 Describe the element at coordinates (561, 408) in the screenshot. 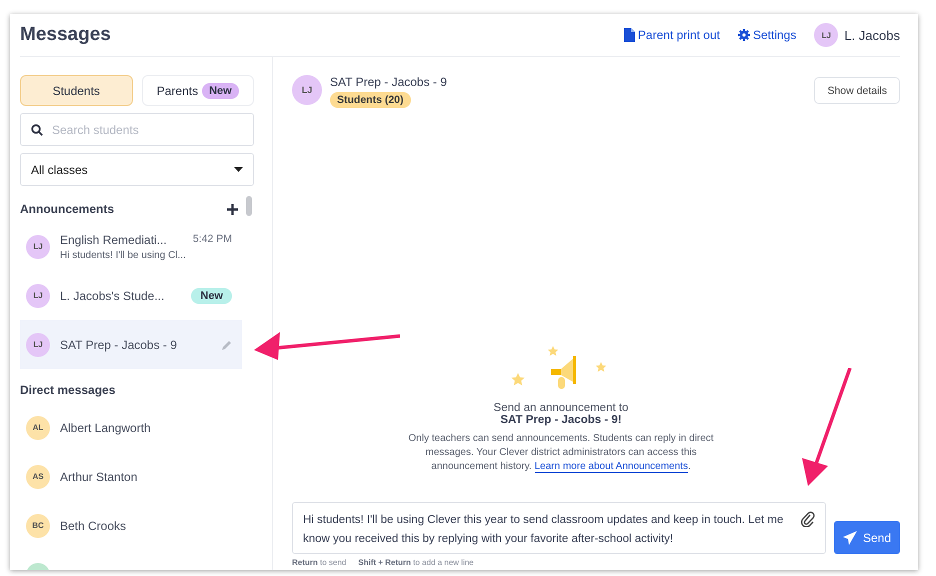

I see `empty-state-heading: Send an announcement to` at that location.